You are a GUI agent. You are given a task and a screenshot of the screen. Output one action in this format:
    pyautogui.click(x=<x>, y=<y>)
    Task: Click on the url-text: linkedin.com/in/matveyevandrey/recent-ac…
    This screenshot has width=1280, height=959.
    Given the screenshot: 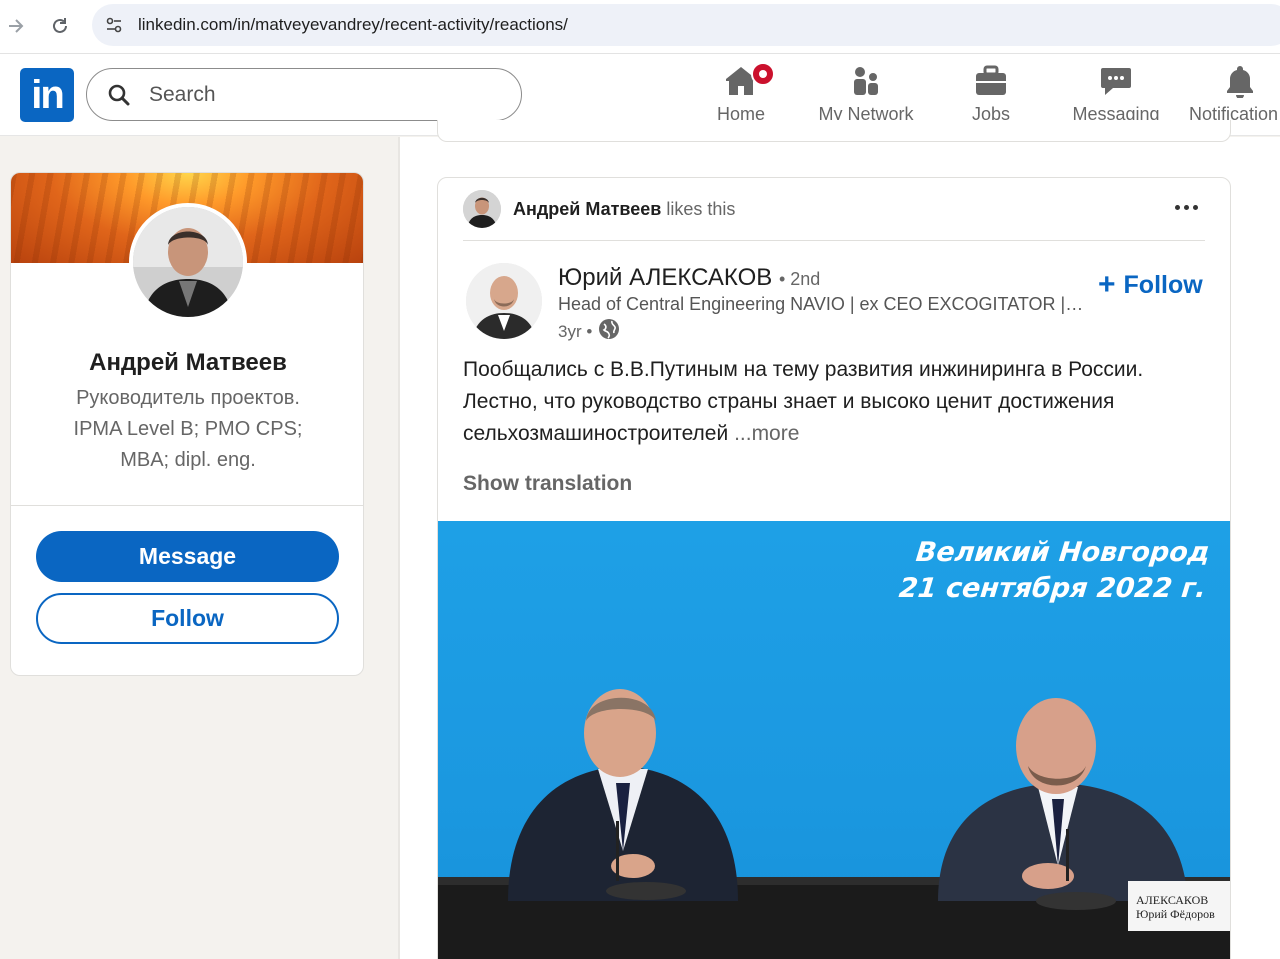 What is the action you would take?
    pyautogui.click(x=353, y=25)
    